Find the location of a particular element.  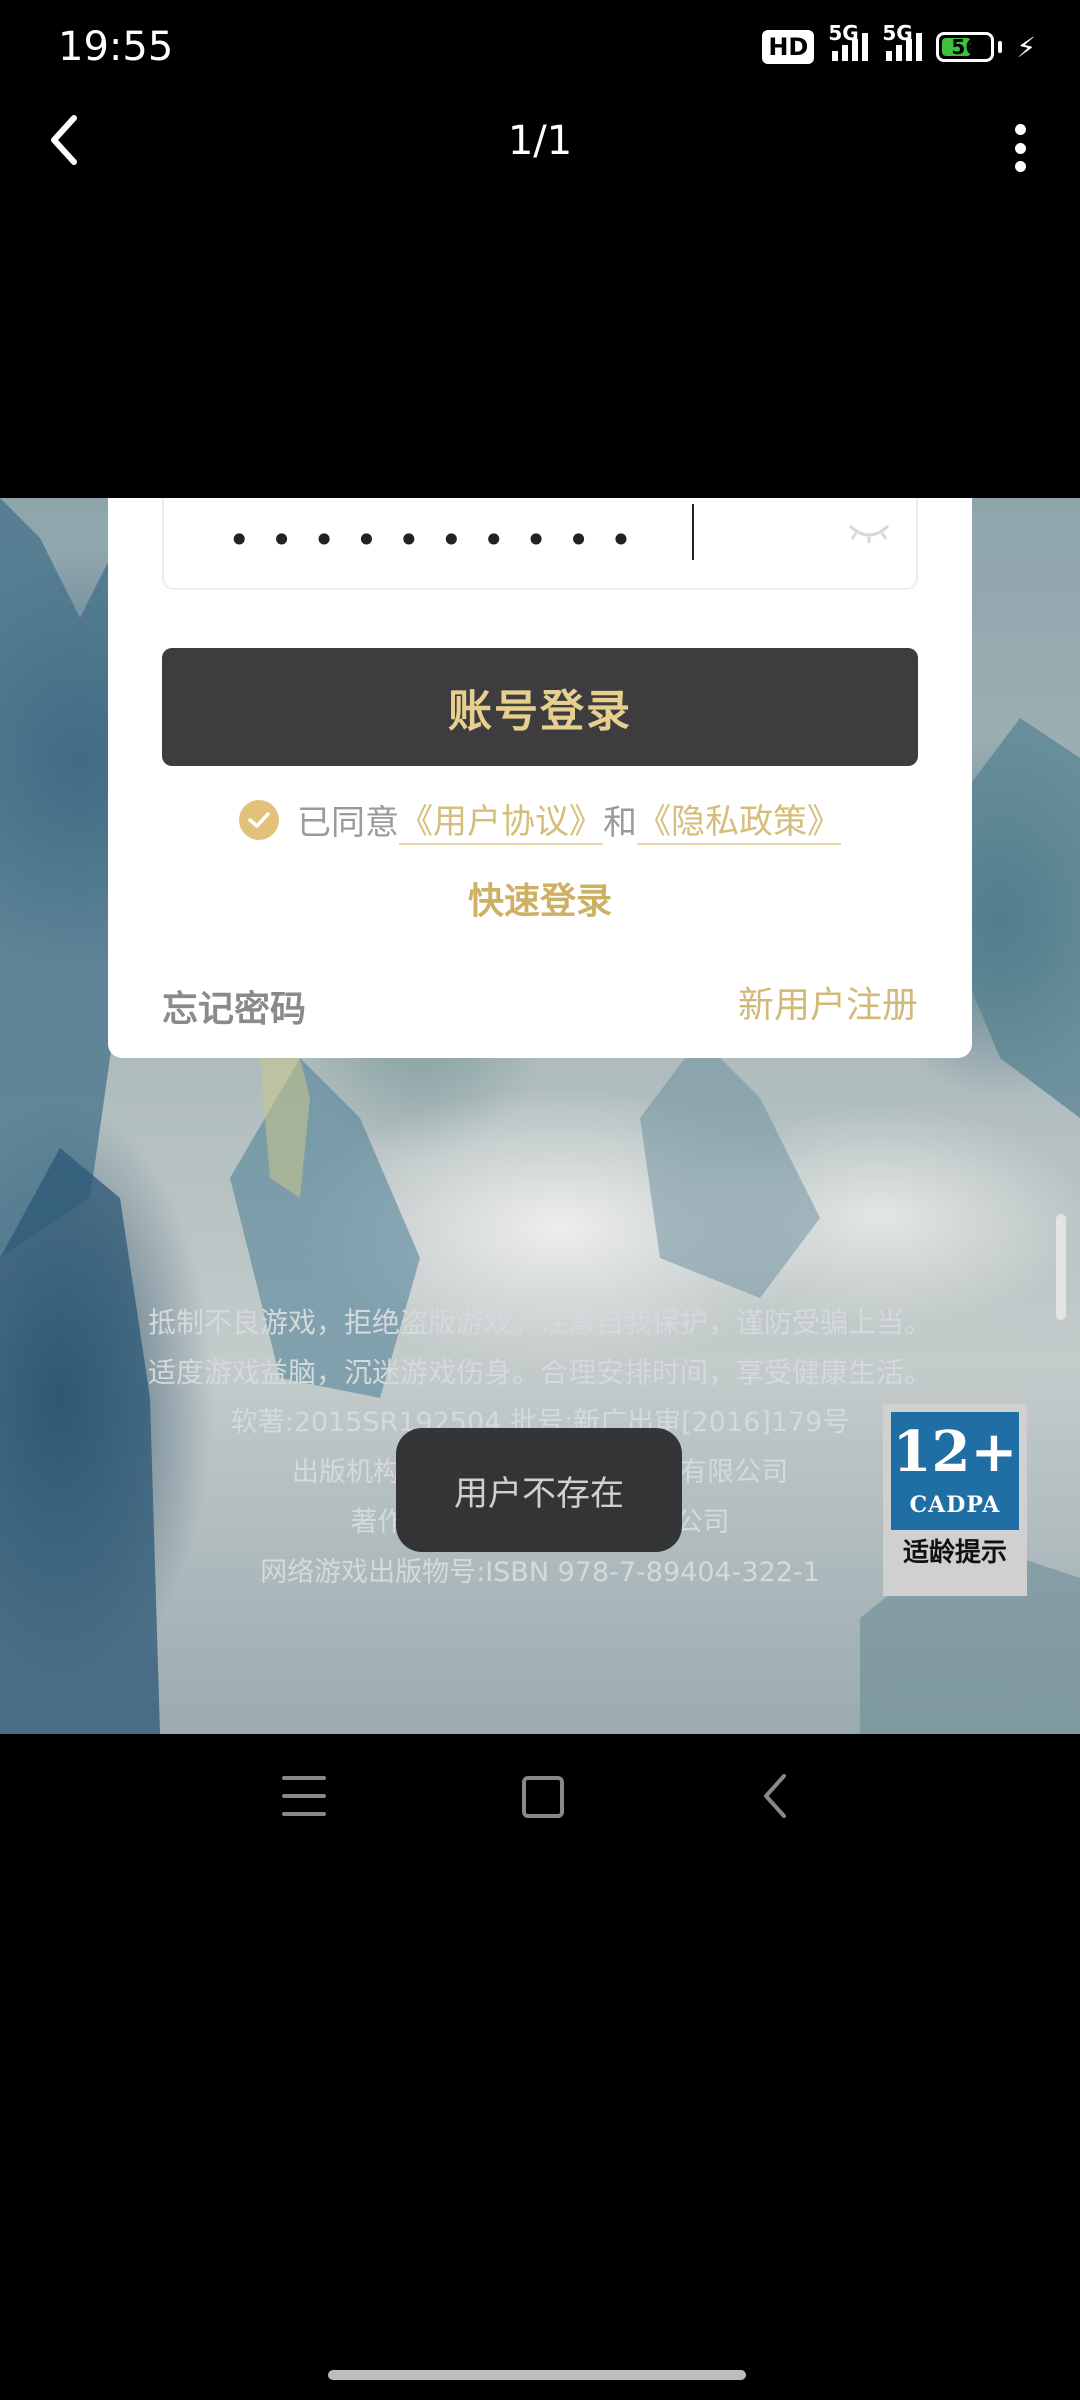

signal-icon: 5G is located at coordinates (848, 41).